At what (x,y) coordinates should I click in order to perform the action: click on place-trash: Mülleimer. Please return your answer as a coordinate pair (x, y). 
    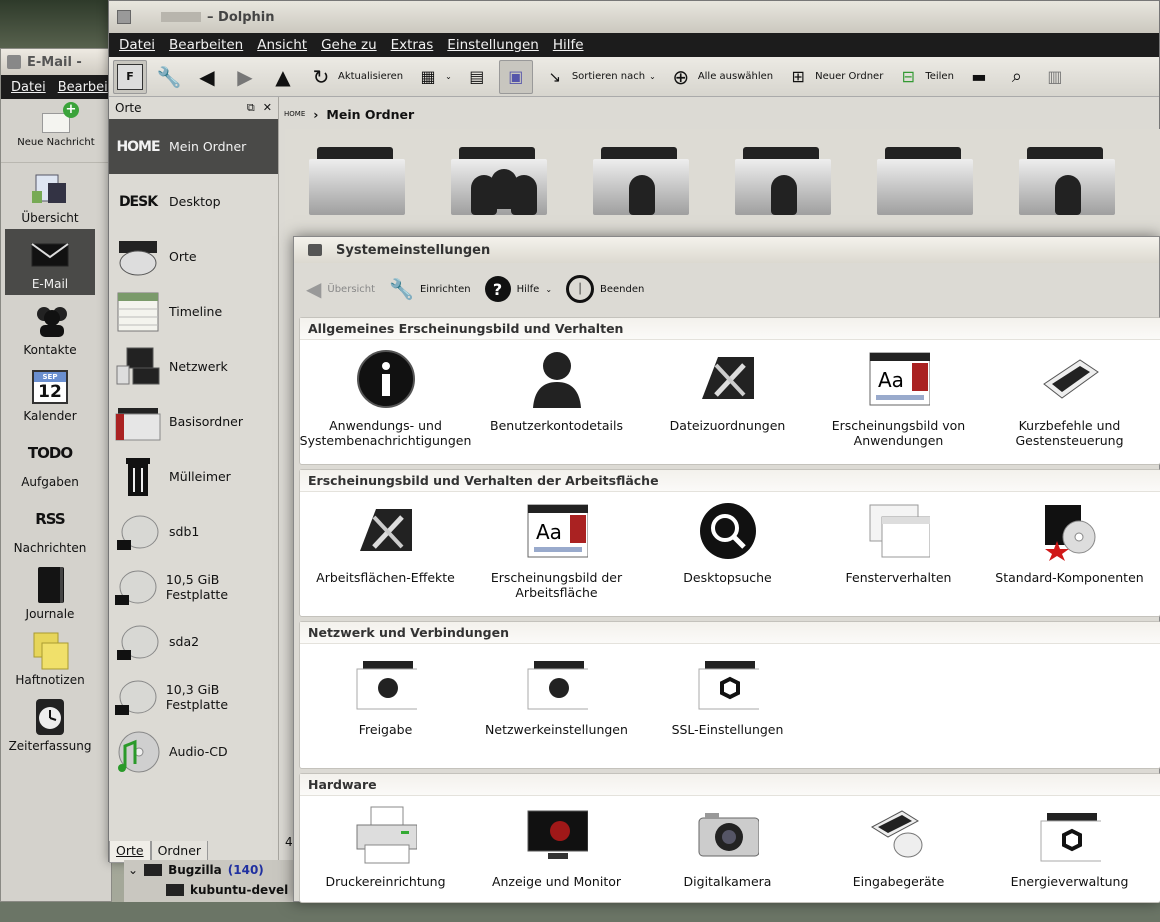
    Looking at the image, I should click on (193, 476).